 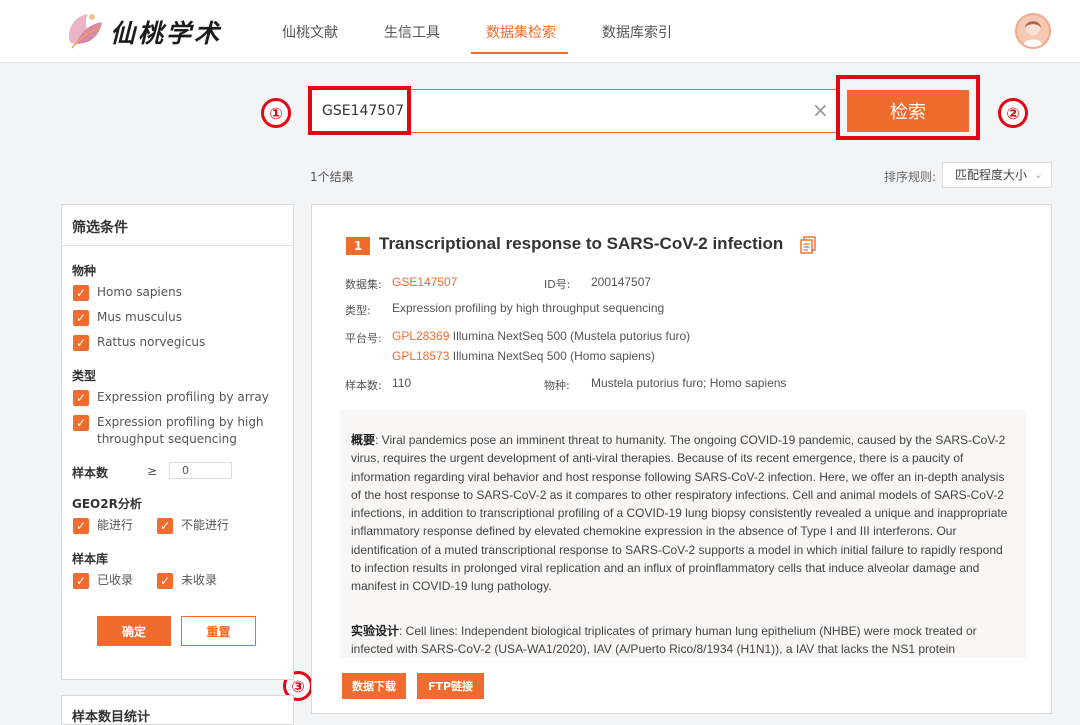 I want to click on species-meta-value: Mustela putorius furo; Homo sapiens, so click(x=689, y=383).